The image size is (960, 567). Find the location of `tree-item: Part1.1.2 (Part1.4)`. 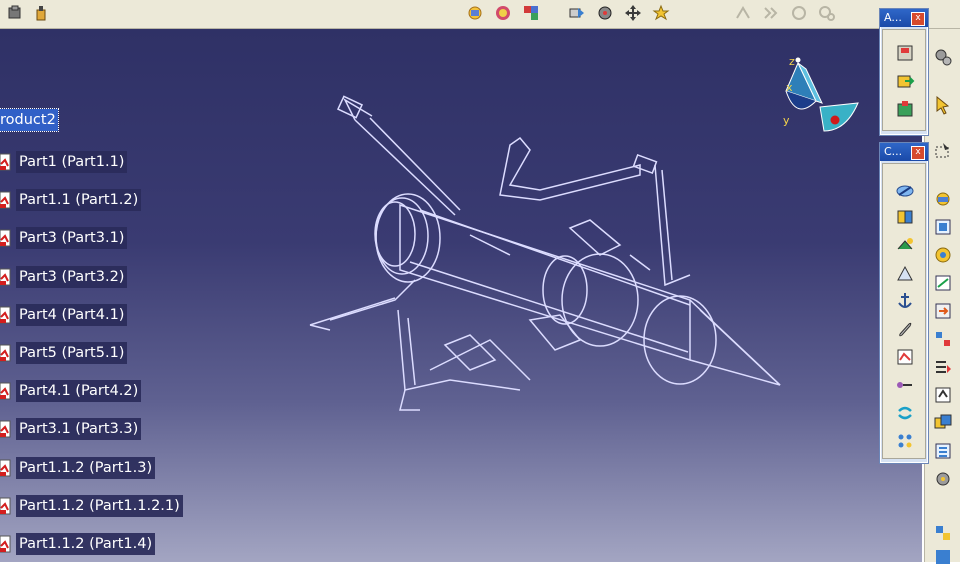

tree-item: Part1.1.2 (Part1.4) is located at coordinates (78, 544).